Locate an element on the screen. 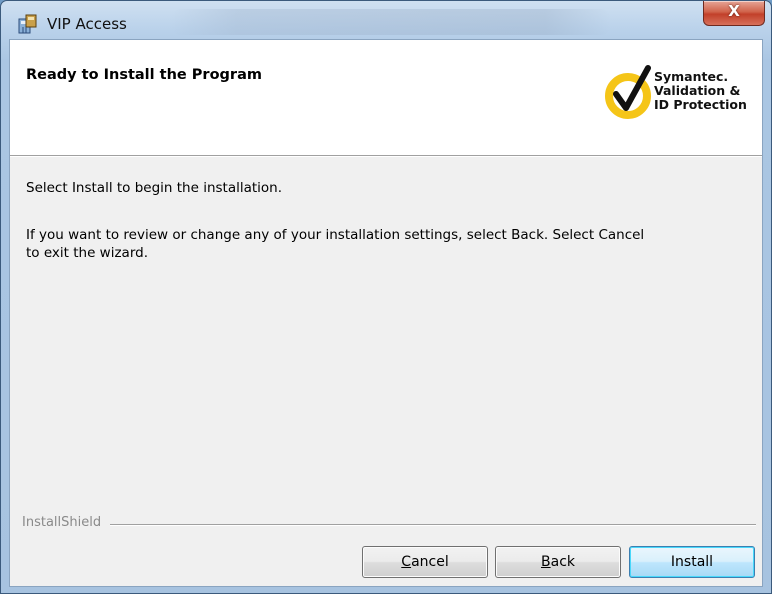 Image resolution: width=772 pixels, height=594 pixels. installer-icon is located at coordinates (28, 24).